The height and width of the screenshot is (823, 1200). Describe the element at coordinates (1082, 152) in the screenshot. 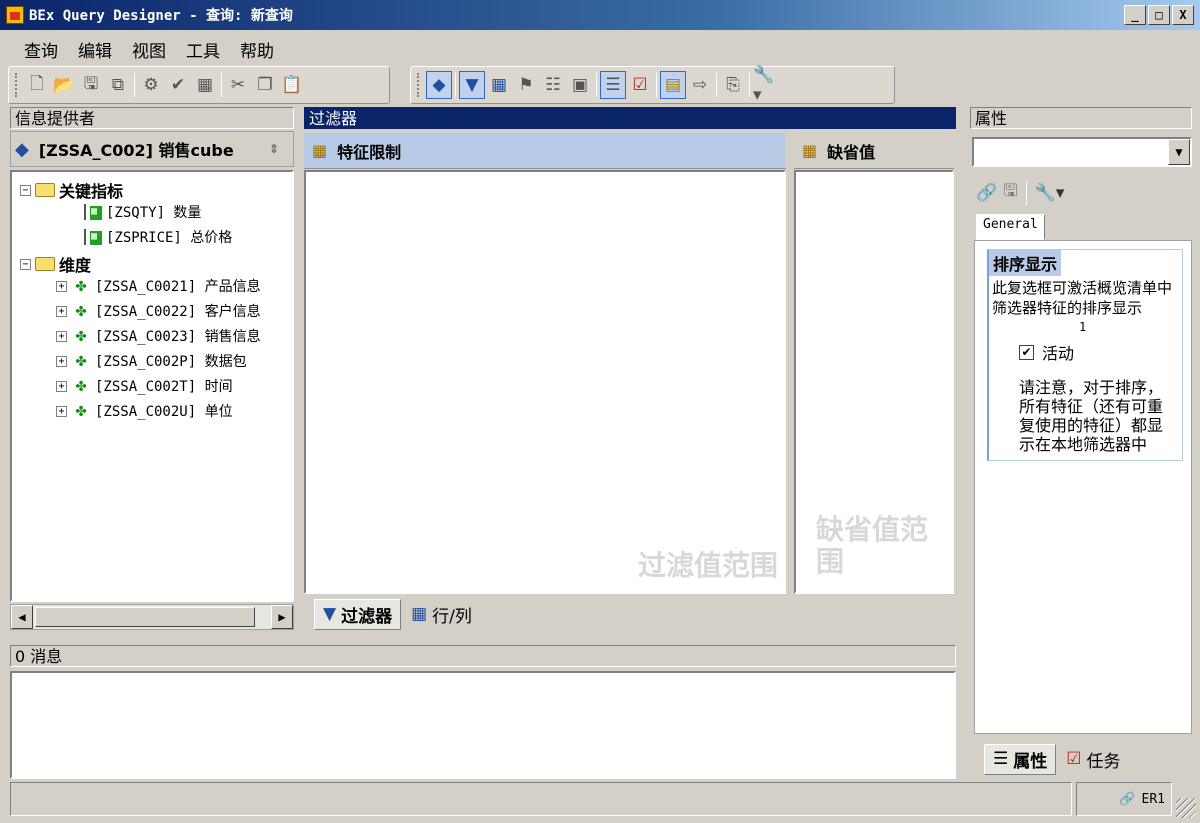

I see `properties-object-select: ▼` at that location.